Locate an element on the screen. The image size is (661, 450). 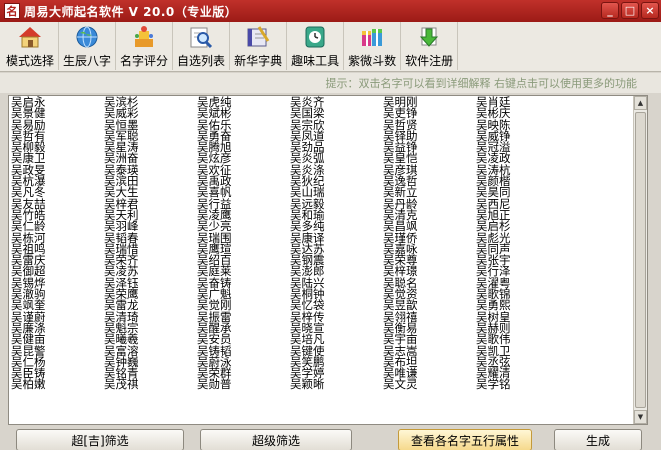
clock-icon is located at coordinates (315, 37).